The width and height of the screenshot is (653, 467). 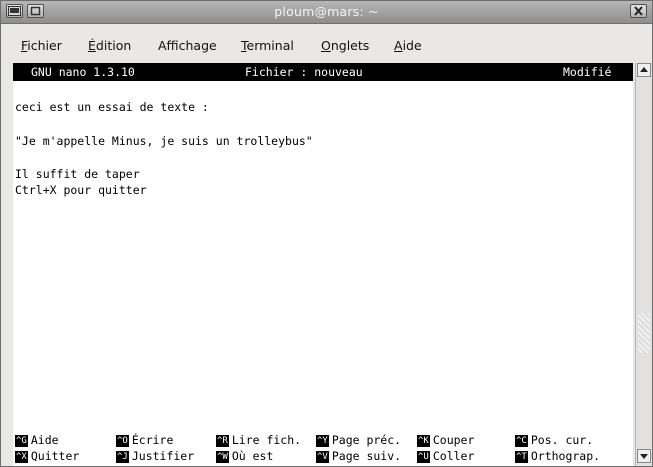 What do you see at coordinates (587, 72) in the screenshot?
I see `nano-modified-flag: Modifié` at bounding box center [587, 72].